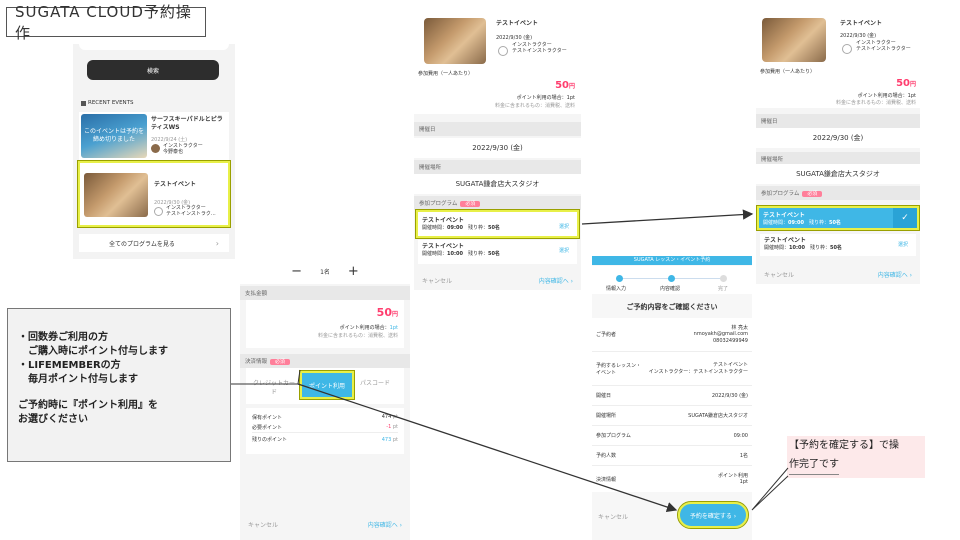  I want to click on remaining-points-value: 473, so click(386, 439).